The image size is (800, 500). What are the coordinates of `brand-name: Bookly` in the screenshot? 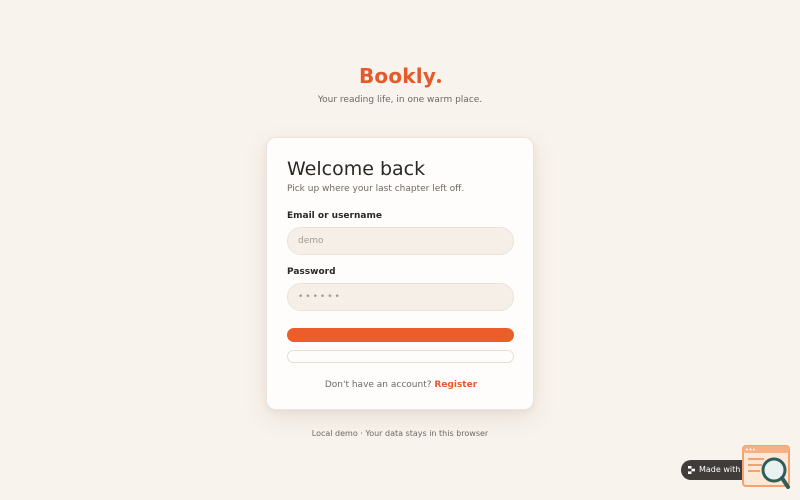 It's located at (397, 76).